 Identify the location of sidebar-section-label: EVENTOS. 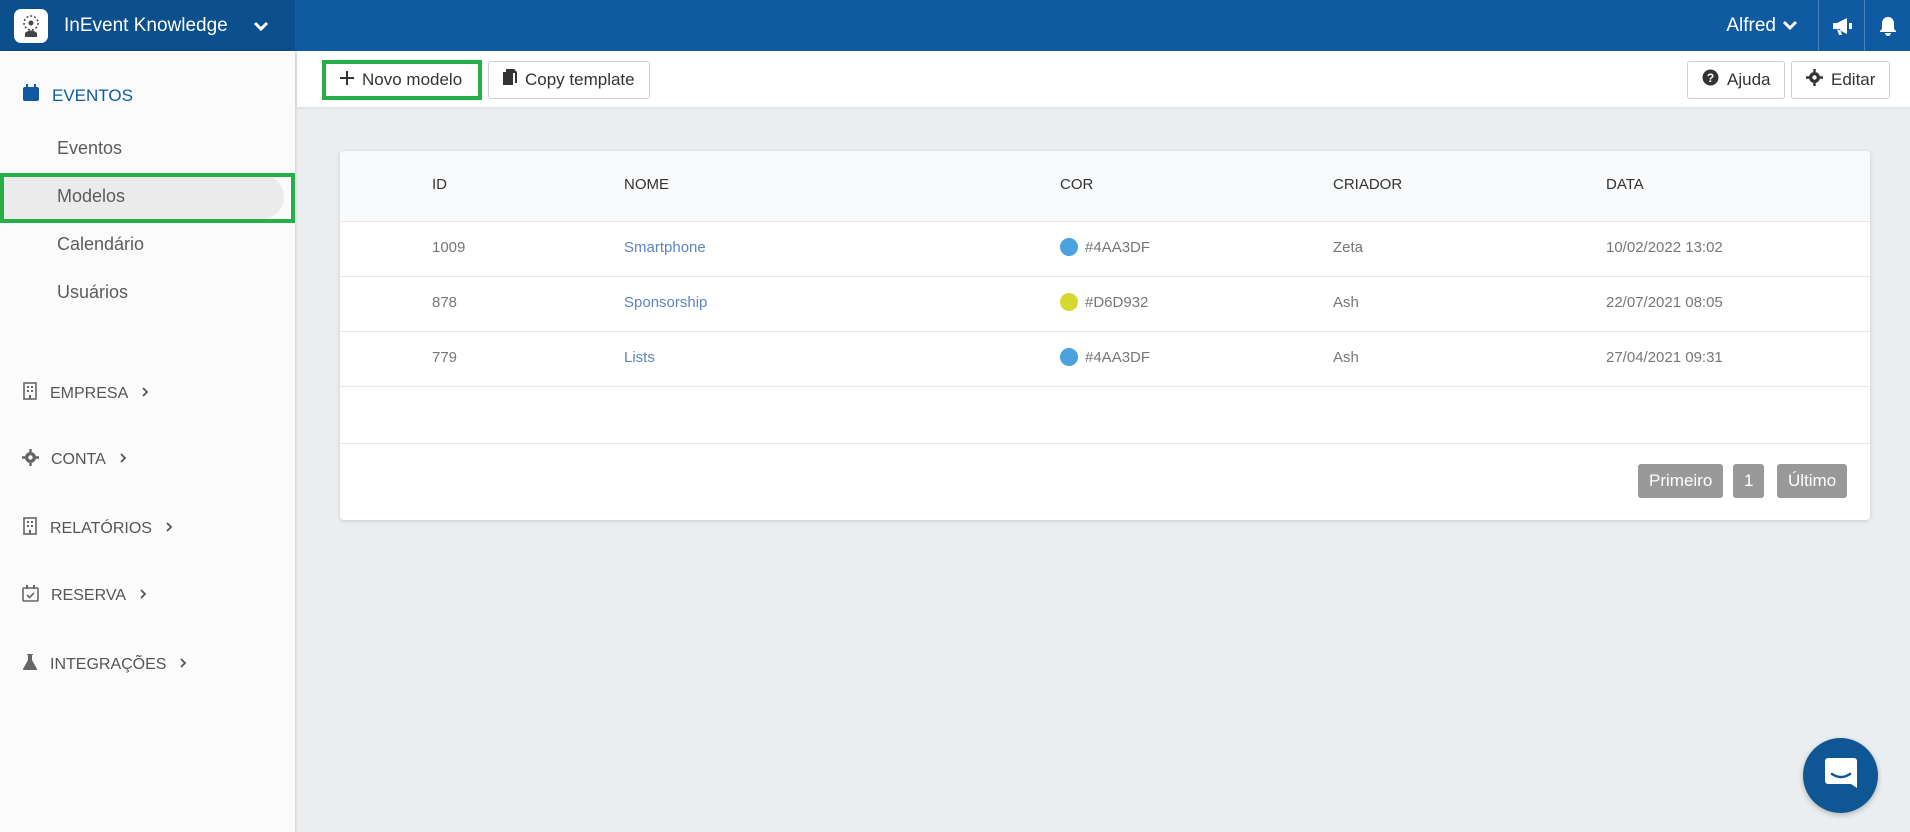
(92, 95).